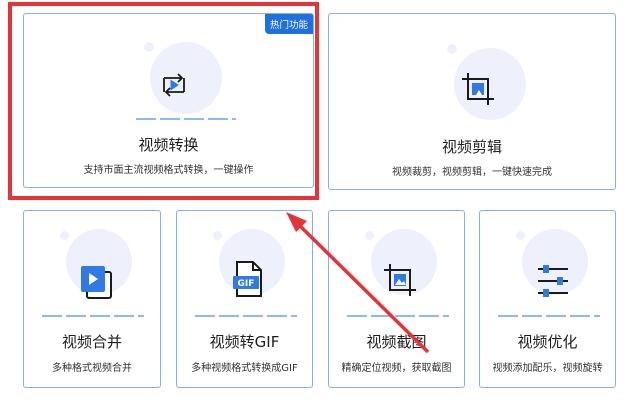 Image resolution: width=640 pixels, height=403 pixels. What do you see at coordinates (478, 91) in the screenshot?
I see `crop-icon` at bounding box center [478, 91].